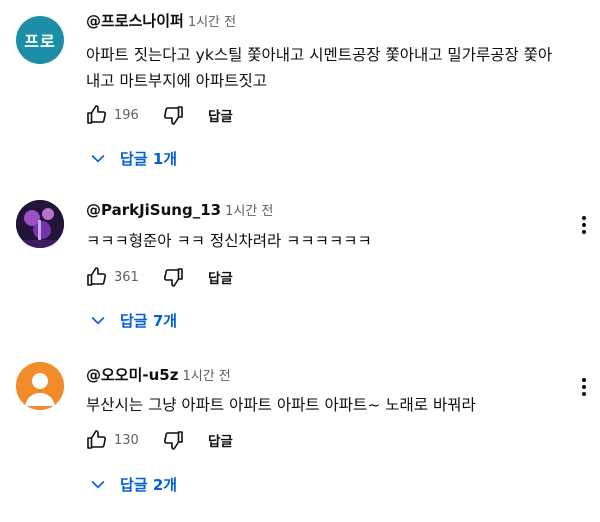 The image size is (600, 522). I want to click on comment-actions: 130 답글, so click(157, 440).